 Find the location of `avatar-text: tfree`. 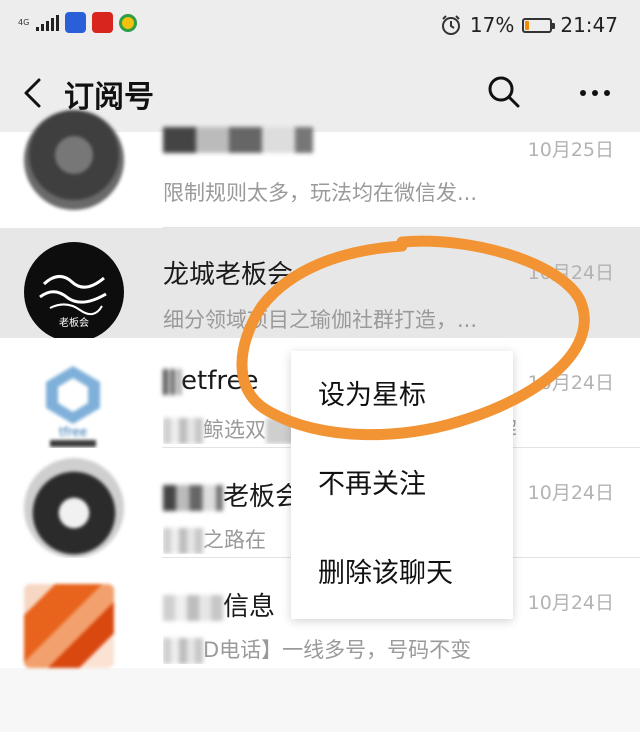

avatar-text: tfree is located at coordinates (73, 432).